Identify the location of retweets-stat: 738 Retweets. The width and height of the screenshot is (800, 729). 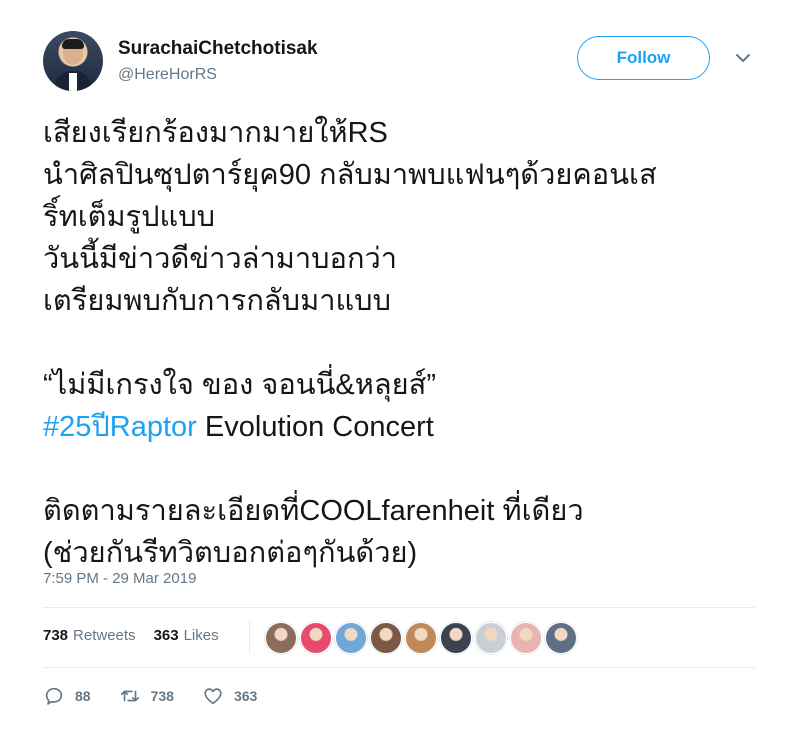
(89, 635).